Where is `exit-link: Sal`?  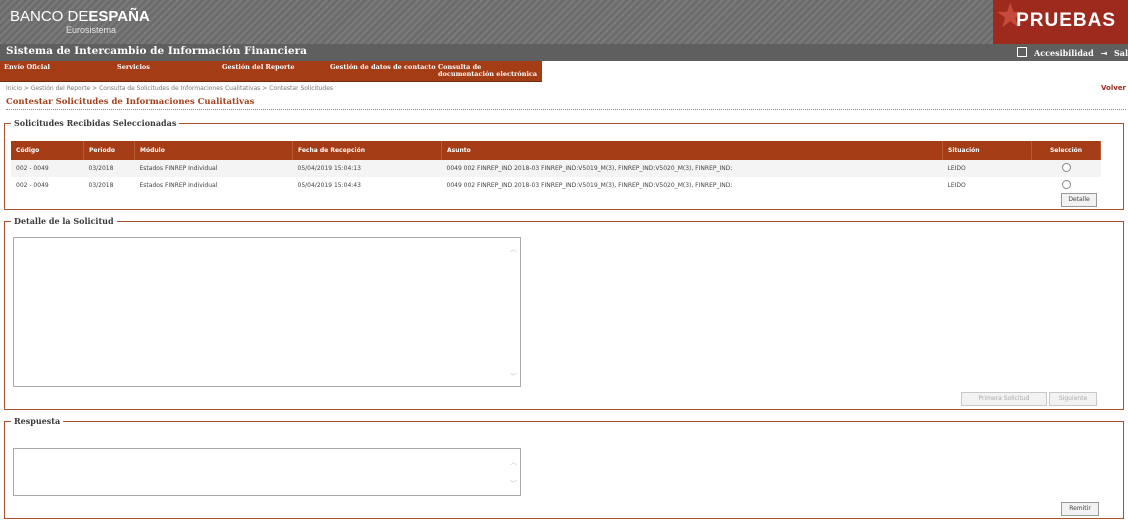 exit-link: Sal is located at coordinates (1121, 53).